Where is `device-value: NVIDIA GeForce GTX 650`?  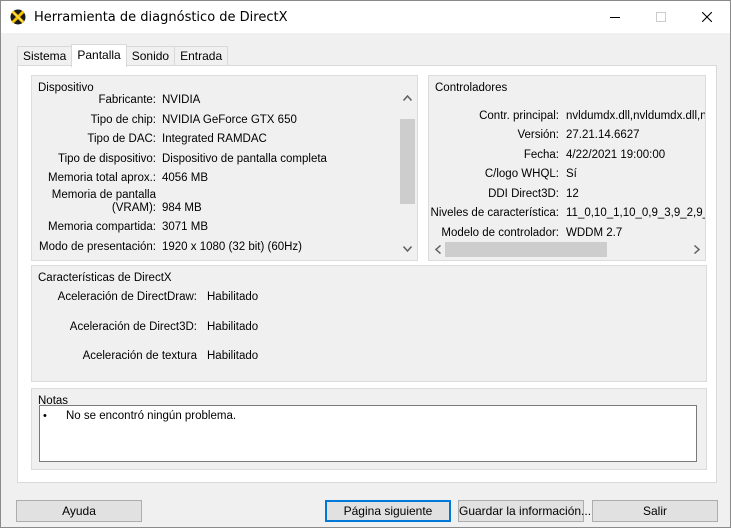 device-value: NVIDIA GeForce GTX 650 is located at coordinates (229, 120).